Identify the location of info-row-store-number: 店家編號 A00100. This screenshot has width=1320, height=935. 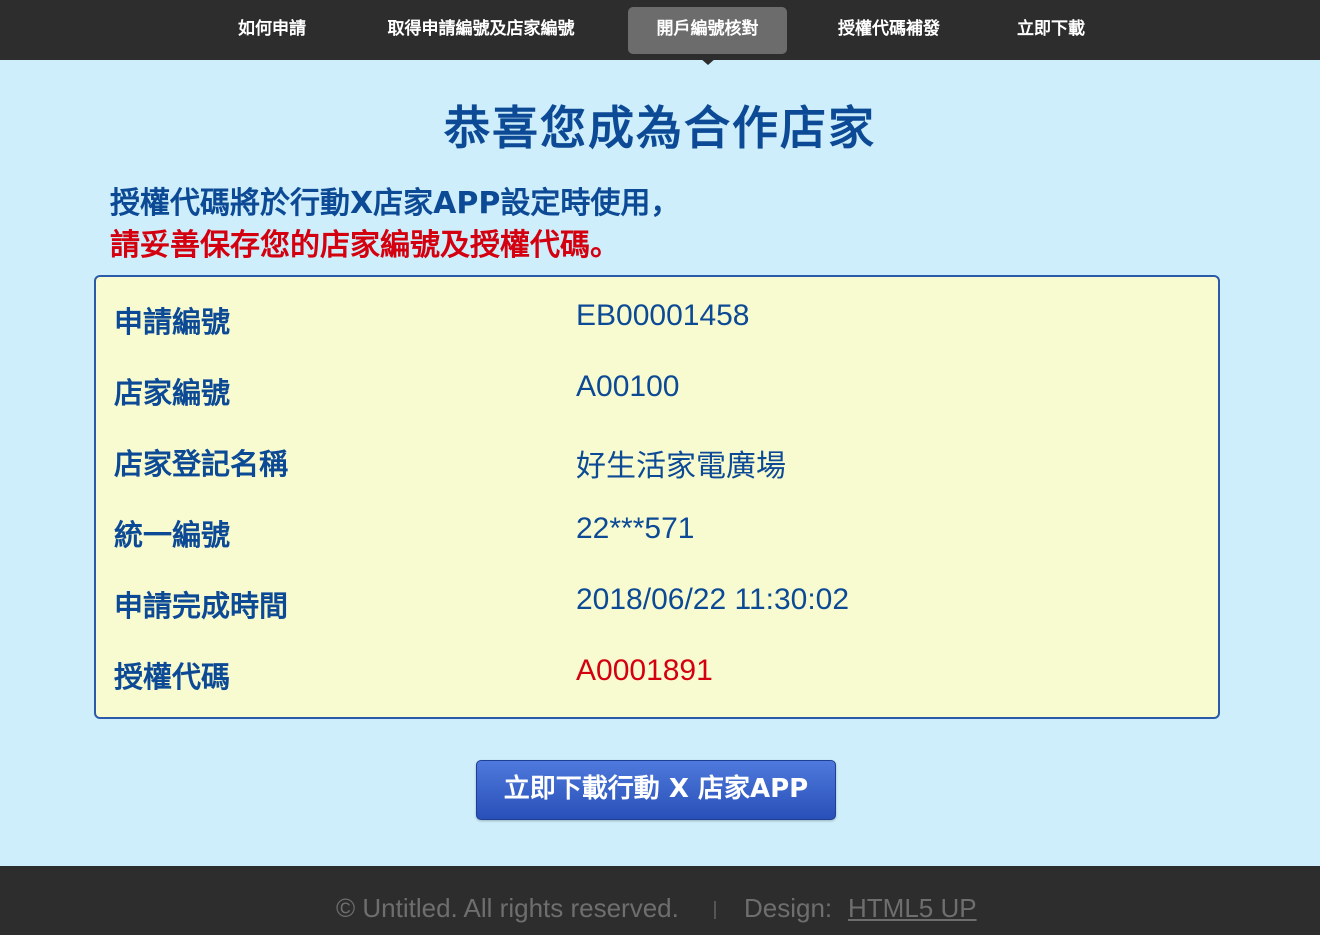
(657, 395).